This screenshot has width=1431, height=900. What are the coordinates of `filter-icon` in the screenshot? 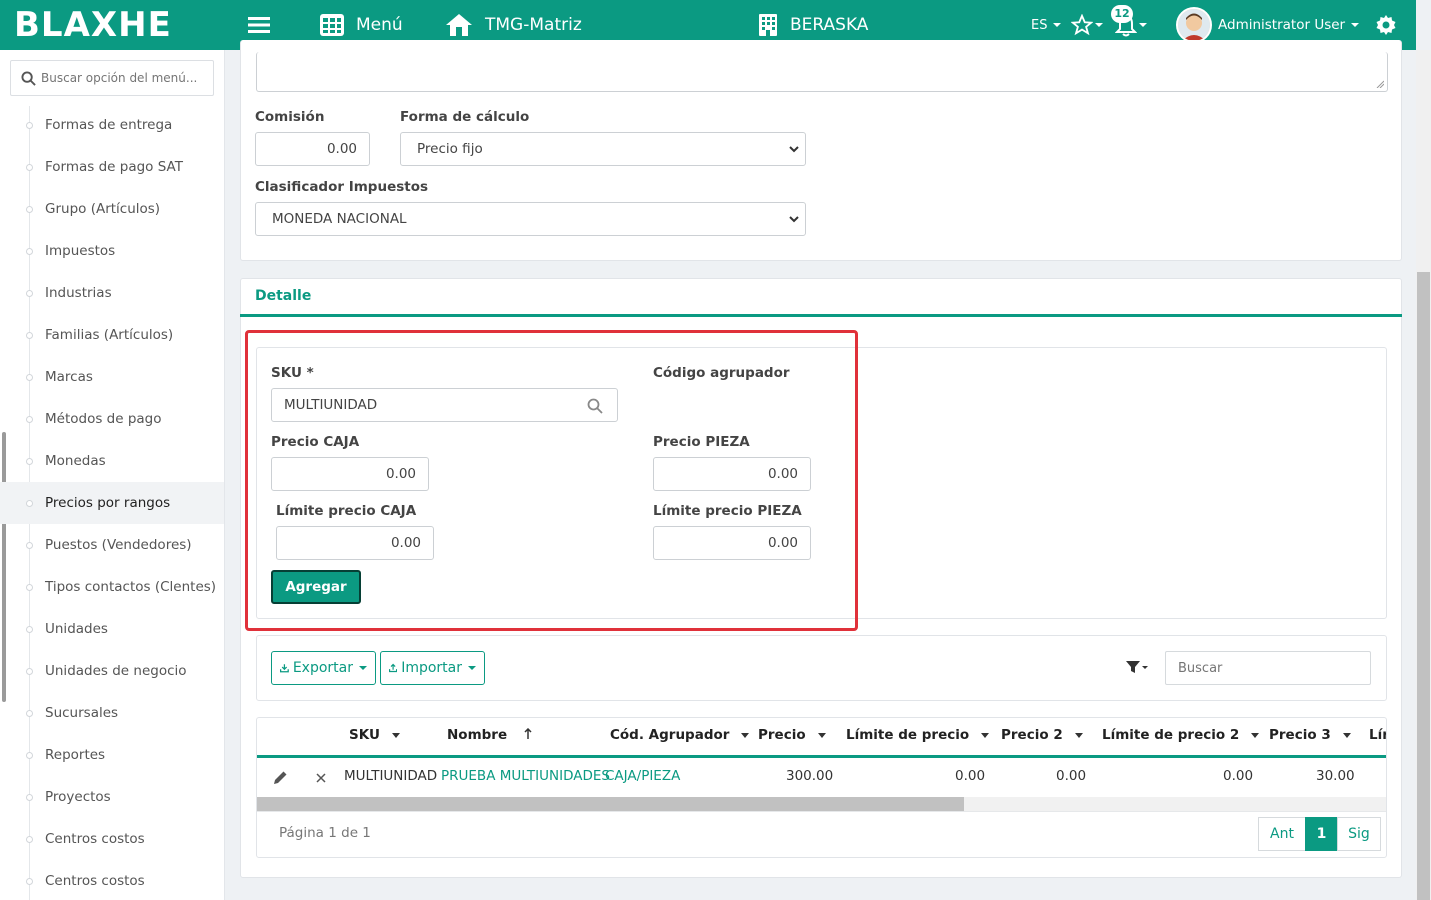 It's located at (1137, 667).